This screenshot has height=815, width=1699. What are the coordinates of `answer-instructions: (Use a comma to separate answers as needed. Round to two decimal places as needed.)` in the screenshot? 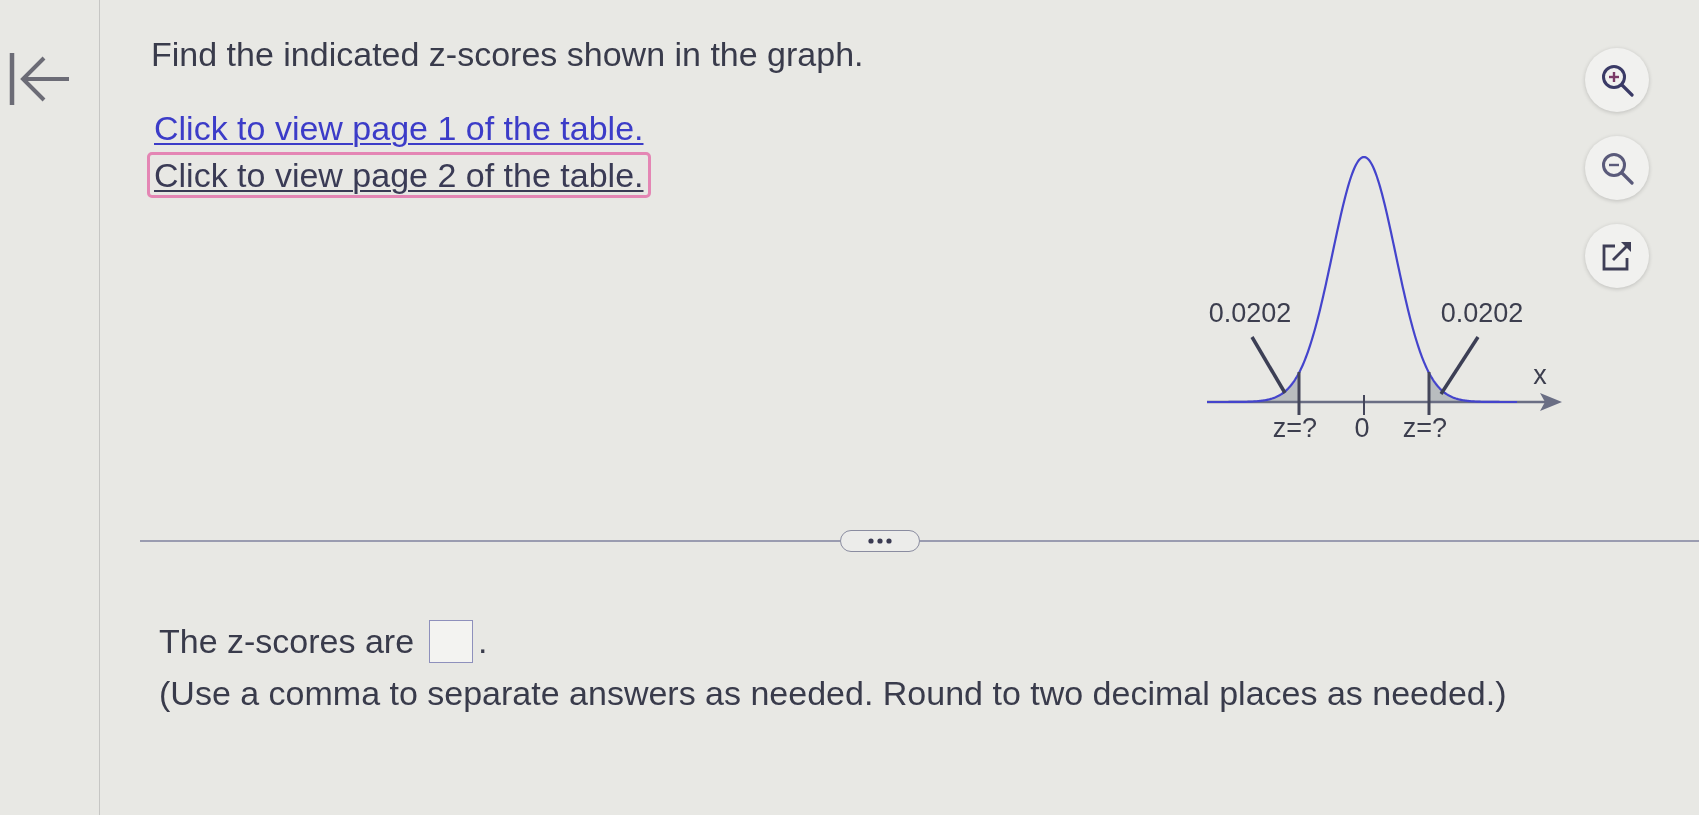 It's located at (833, 693).